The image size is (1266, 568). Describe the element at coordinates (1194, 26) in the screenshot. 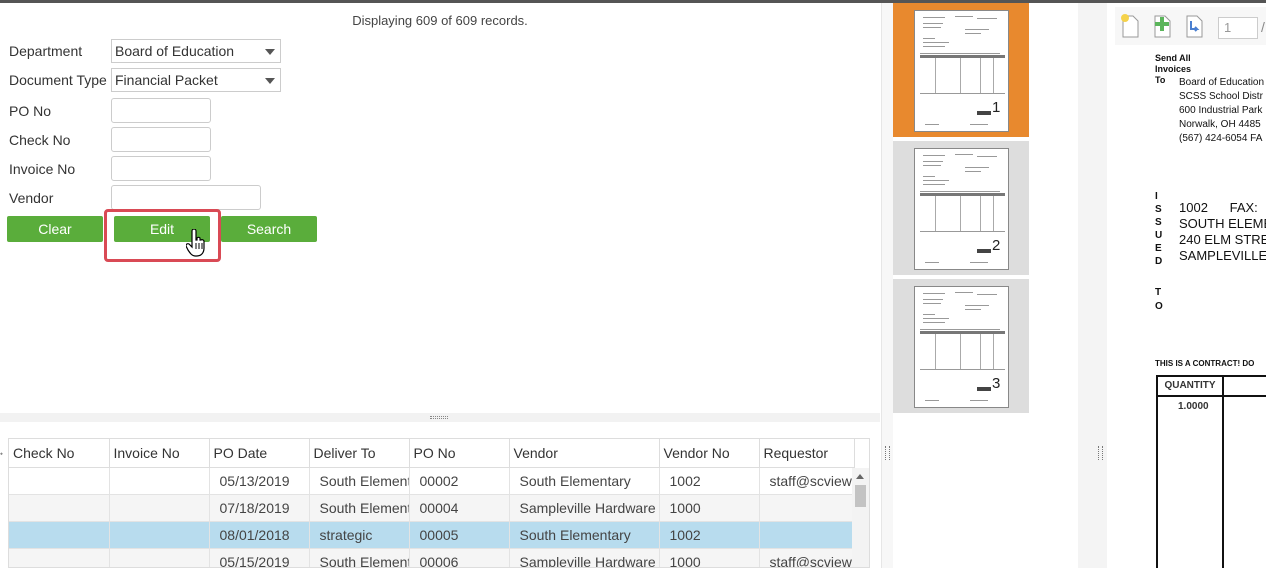

I see `insert-page-icon` at that location.